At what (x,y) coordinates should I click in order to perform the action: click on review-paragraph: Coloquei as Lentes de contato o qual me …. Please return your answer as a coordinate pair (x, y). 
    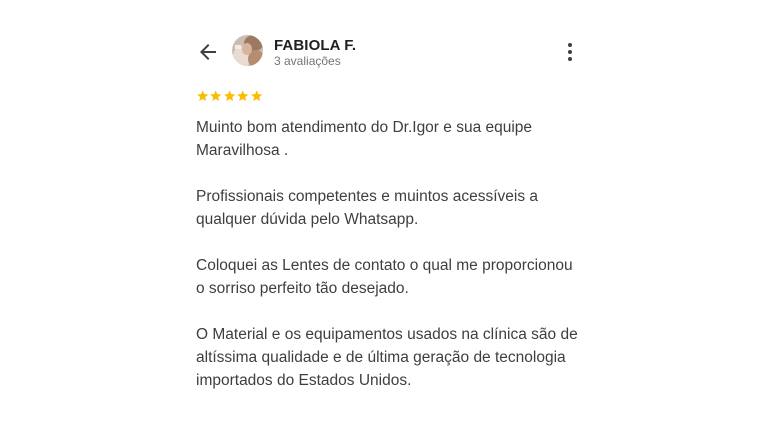
    Looking at the image, I should click on (384, 277).